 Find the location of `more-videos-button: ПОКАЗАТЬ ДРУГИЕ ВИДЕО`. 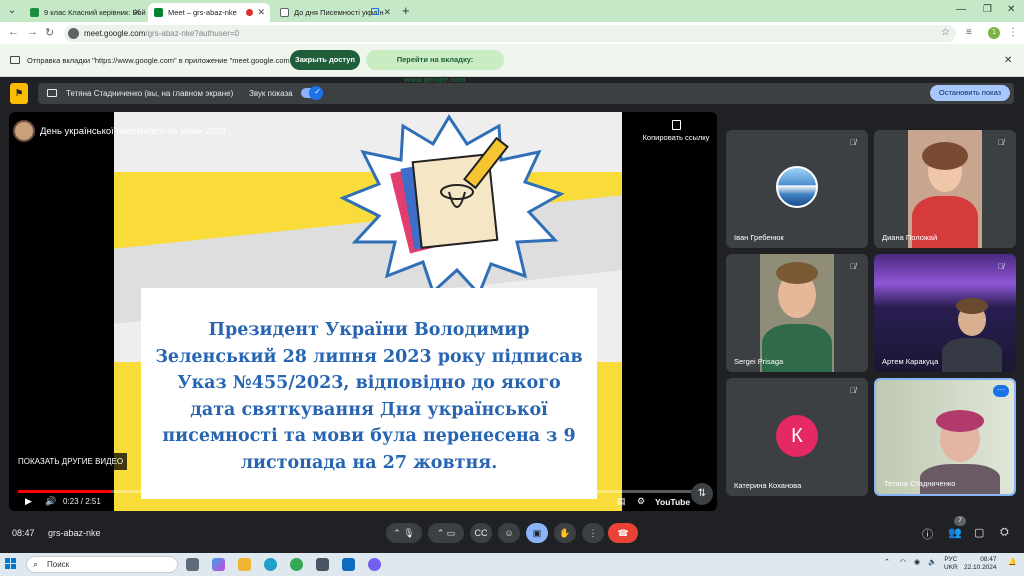

more-videos-button: ПОКАЗАТЬ ДРУГИЕ ВИДЕО is located at coordinates (71, 461).